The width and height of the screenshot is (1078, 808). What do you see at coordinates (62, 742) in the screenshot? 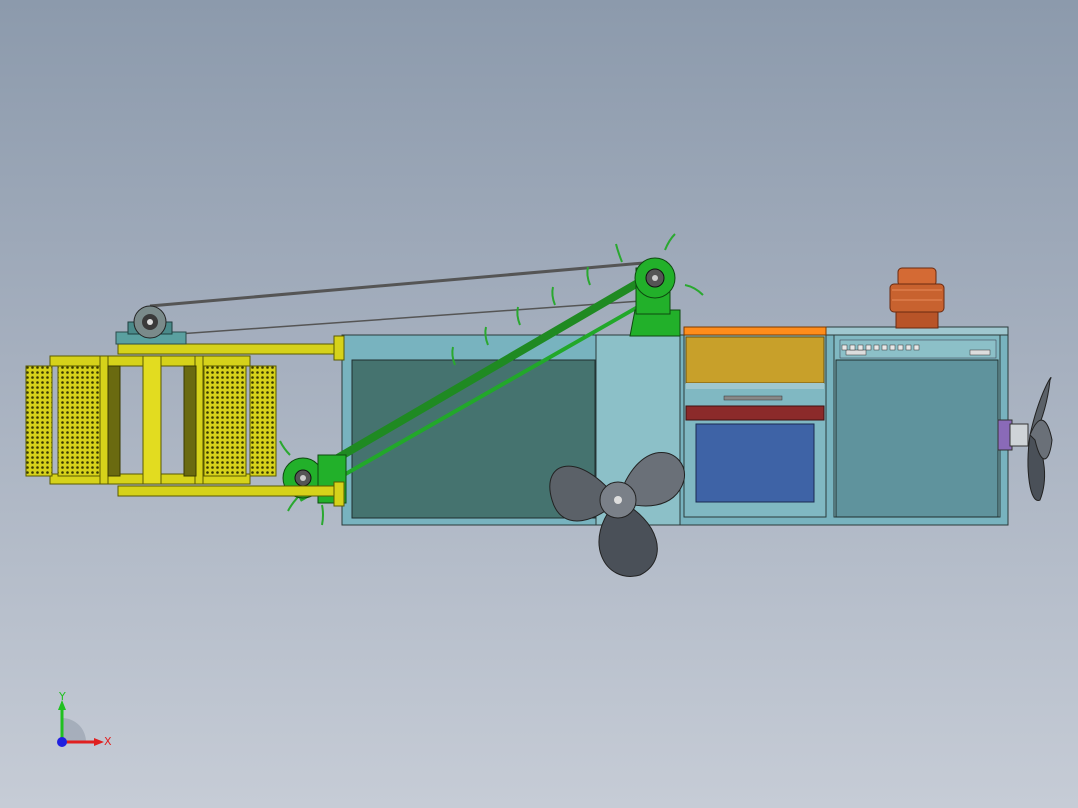
I see `z-axis-dot` at bounding box center [62, 742].